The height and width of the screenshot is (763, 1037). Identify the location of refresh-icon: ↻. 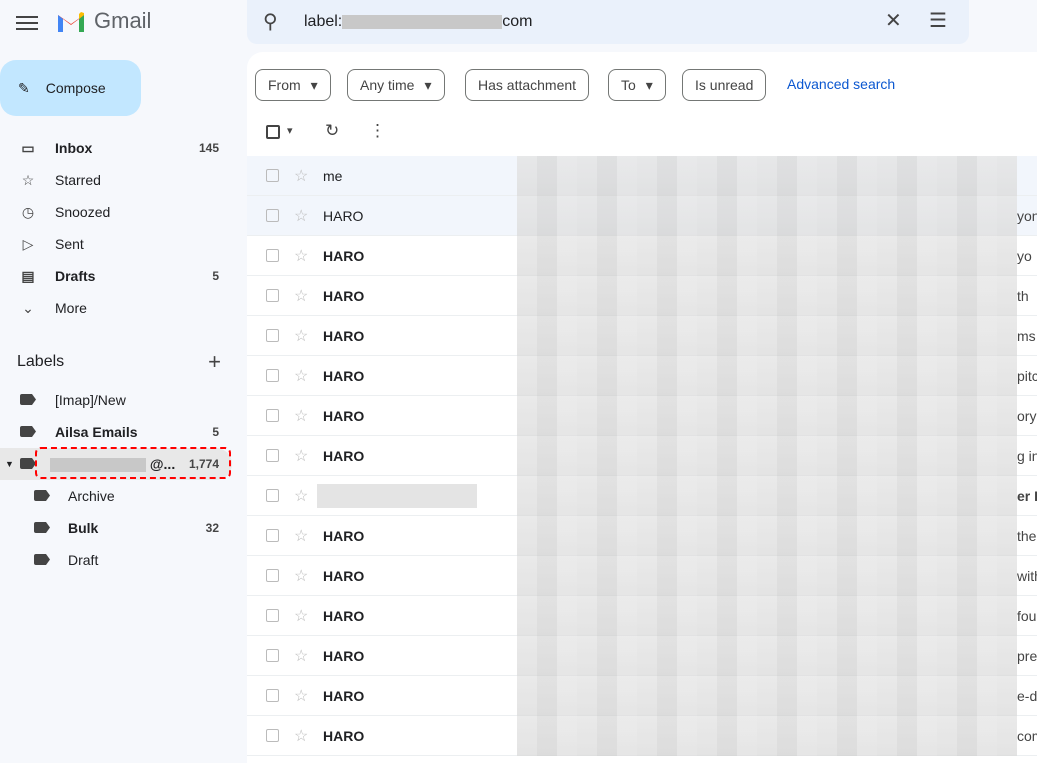
(332, 131).